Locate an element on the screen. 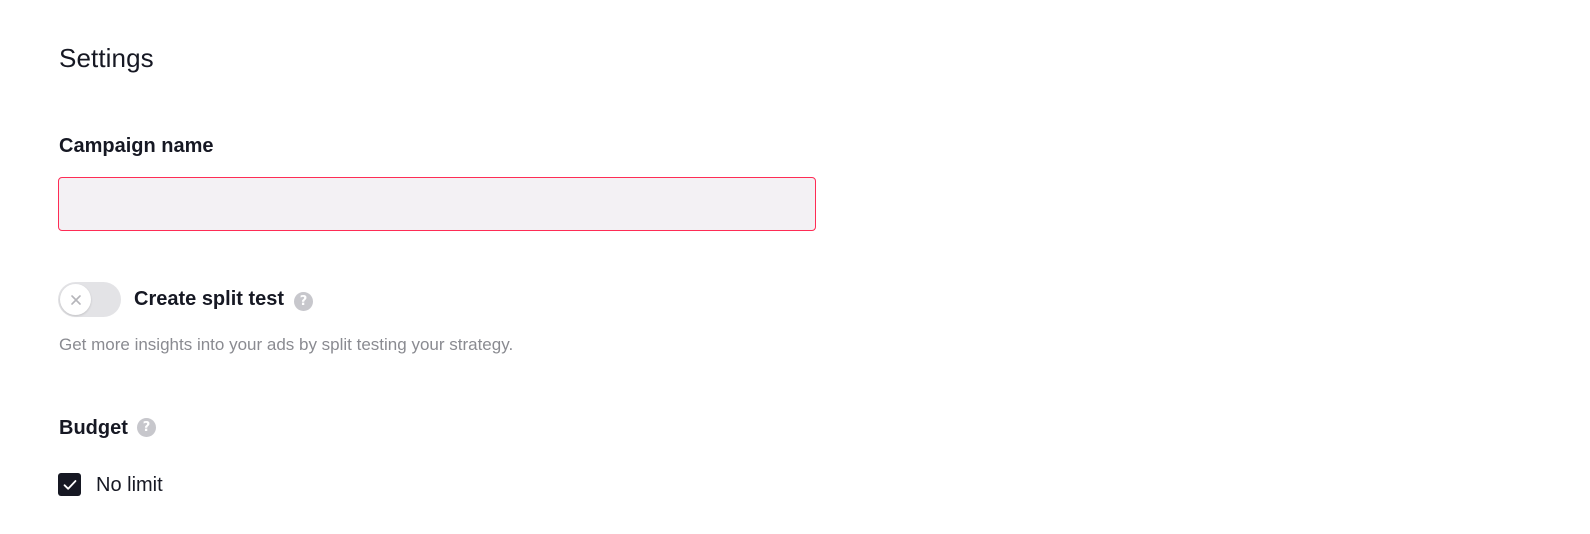 This screenshot has width=1590, height=534. split-test-toggle is located at coordinates (89, 299).